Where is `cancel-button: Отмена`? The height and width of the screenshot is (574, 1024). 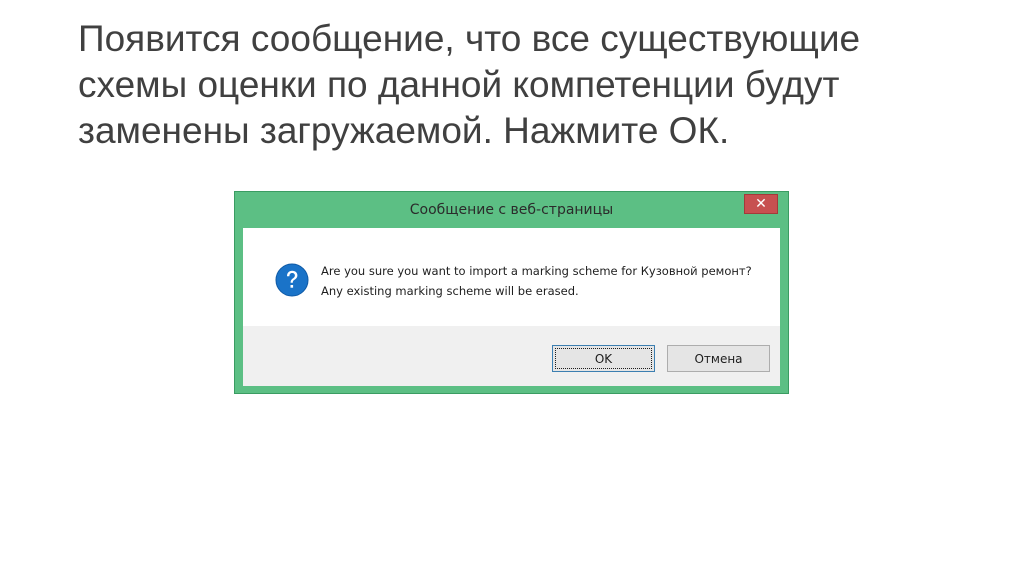
cancel-button: Отмена is located at coordinates (718, 358).